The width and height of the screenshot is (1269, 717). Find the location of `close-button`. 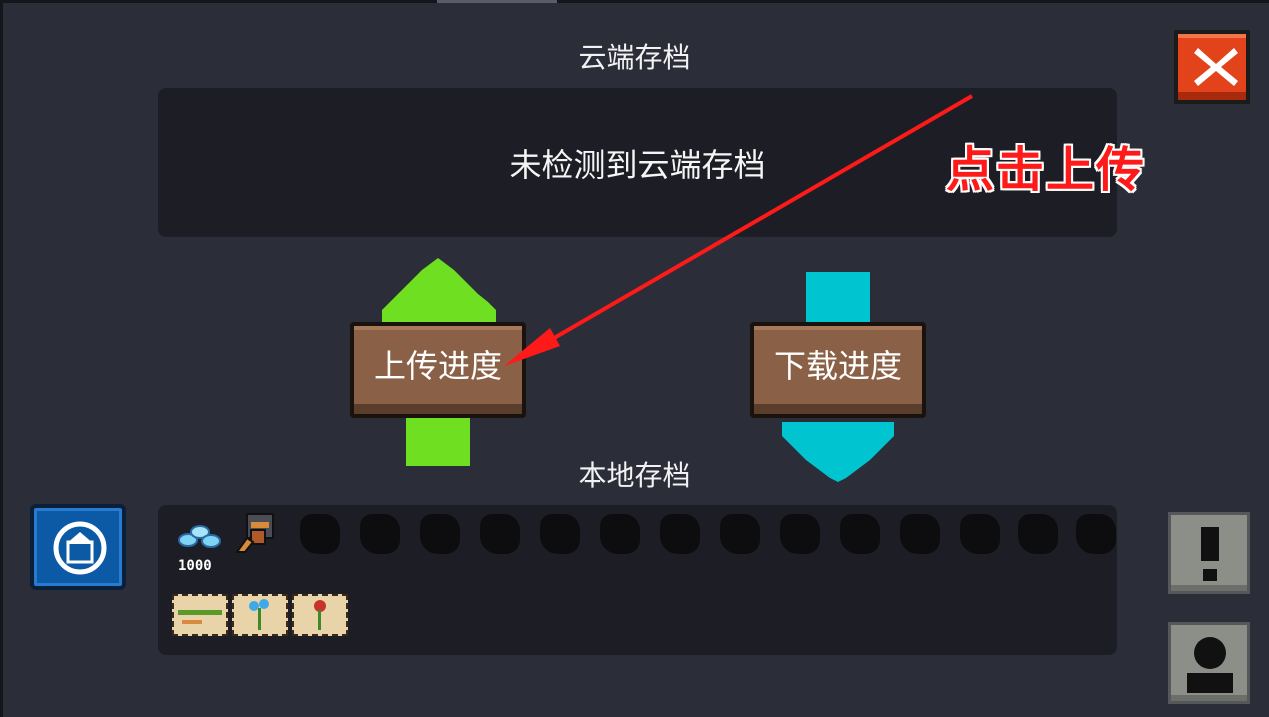

close-button is located at coordinates (1212, 67).